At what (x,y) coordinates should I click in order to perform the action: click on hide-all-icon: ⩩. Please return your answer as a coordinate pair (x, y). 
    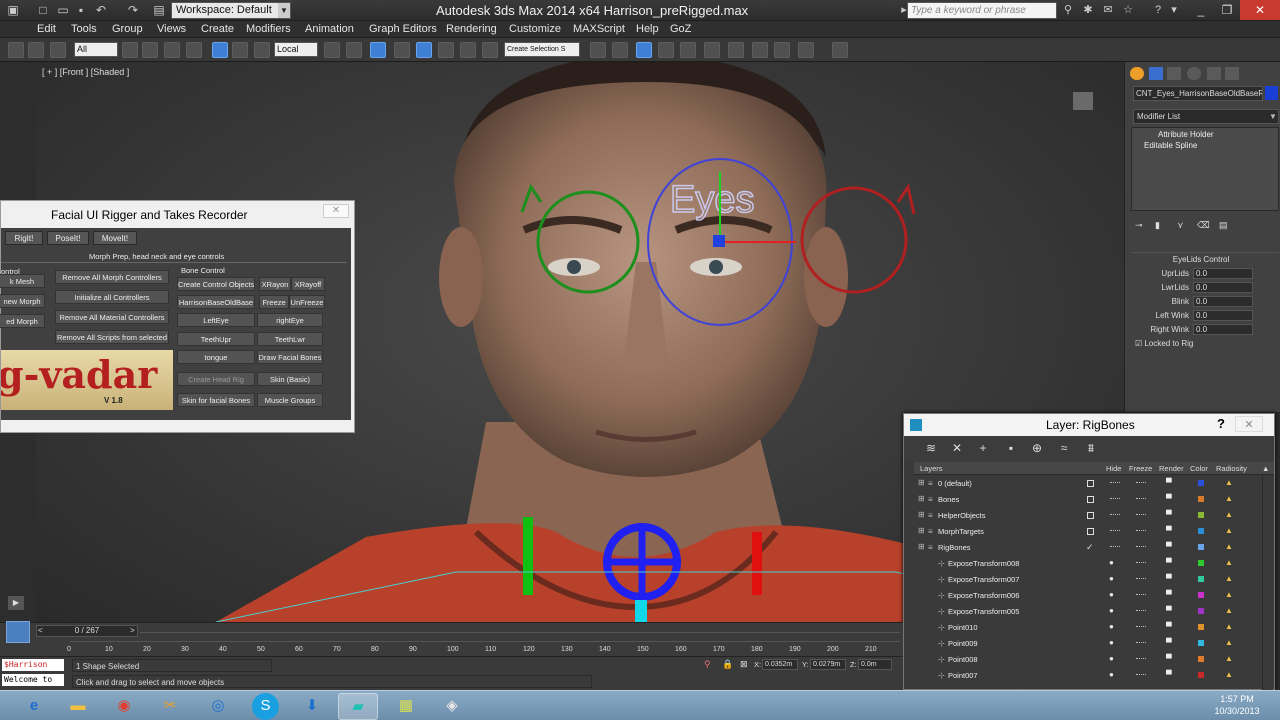
    Looking at the image, I should click on (1091, 448).